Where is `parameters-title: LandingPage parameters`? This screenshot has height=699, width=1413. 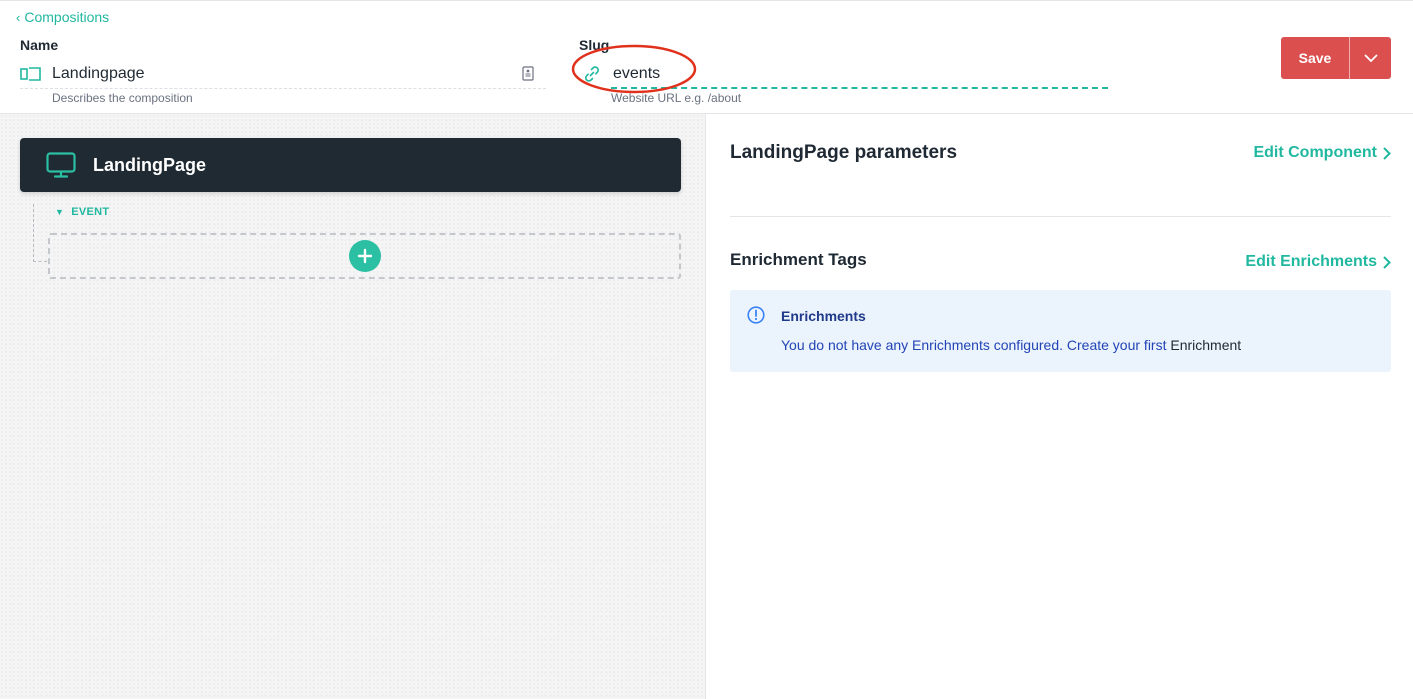 parameters-title: LandingPage parameters is located at coordinates (844, 152).